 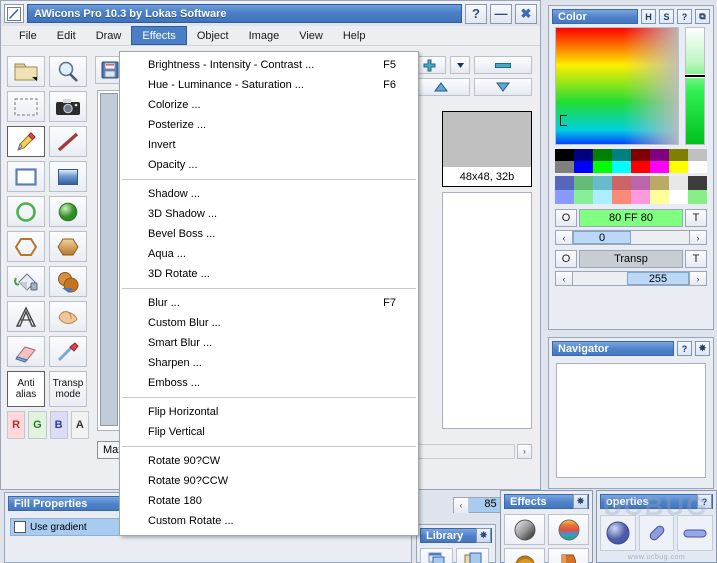 I want to click on zoom-decrease-button: ‹, so click(x=461, y=505).